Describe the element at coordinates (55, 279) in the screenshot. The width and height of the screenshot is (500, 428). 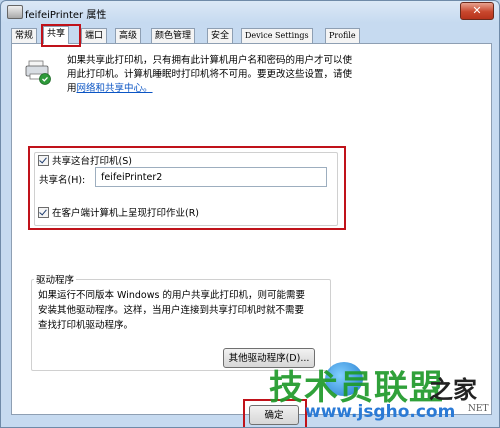
I see `drivers-legend: 驱动程序` at that location.